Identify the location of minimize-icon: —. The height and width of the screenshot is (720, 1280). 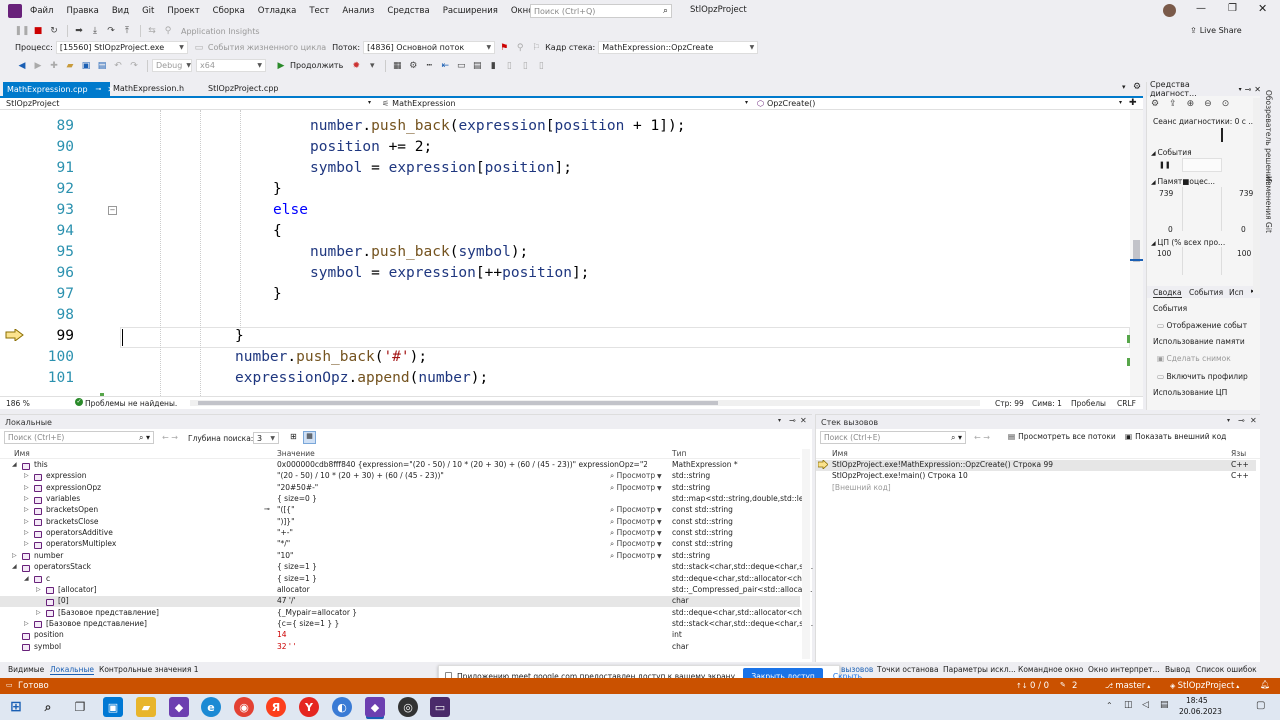
(1201, 8).